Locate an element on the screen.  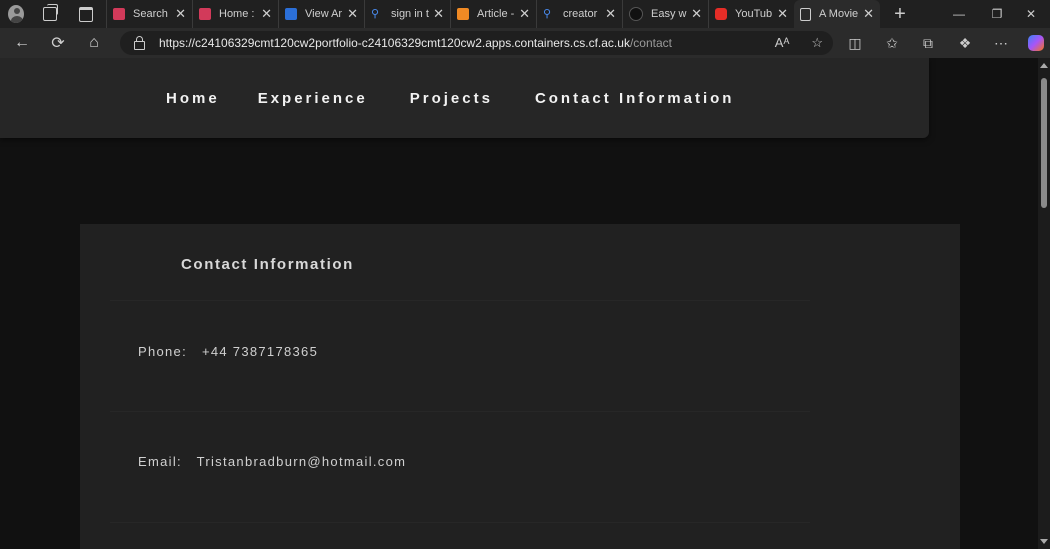
browser-tab-active: A Movie ✕ is located at coordinates (837, 14).